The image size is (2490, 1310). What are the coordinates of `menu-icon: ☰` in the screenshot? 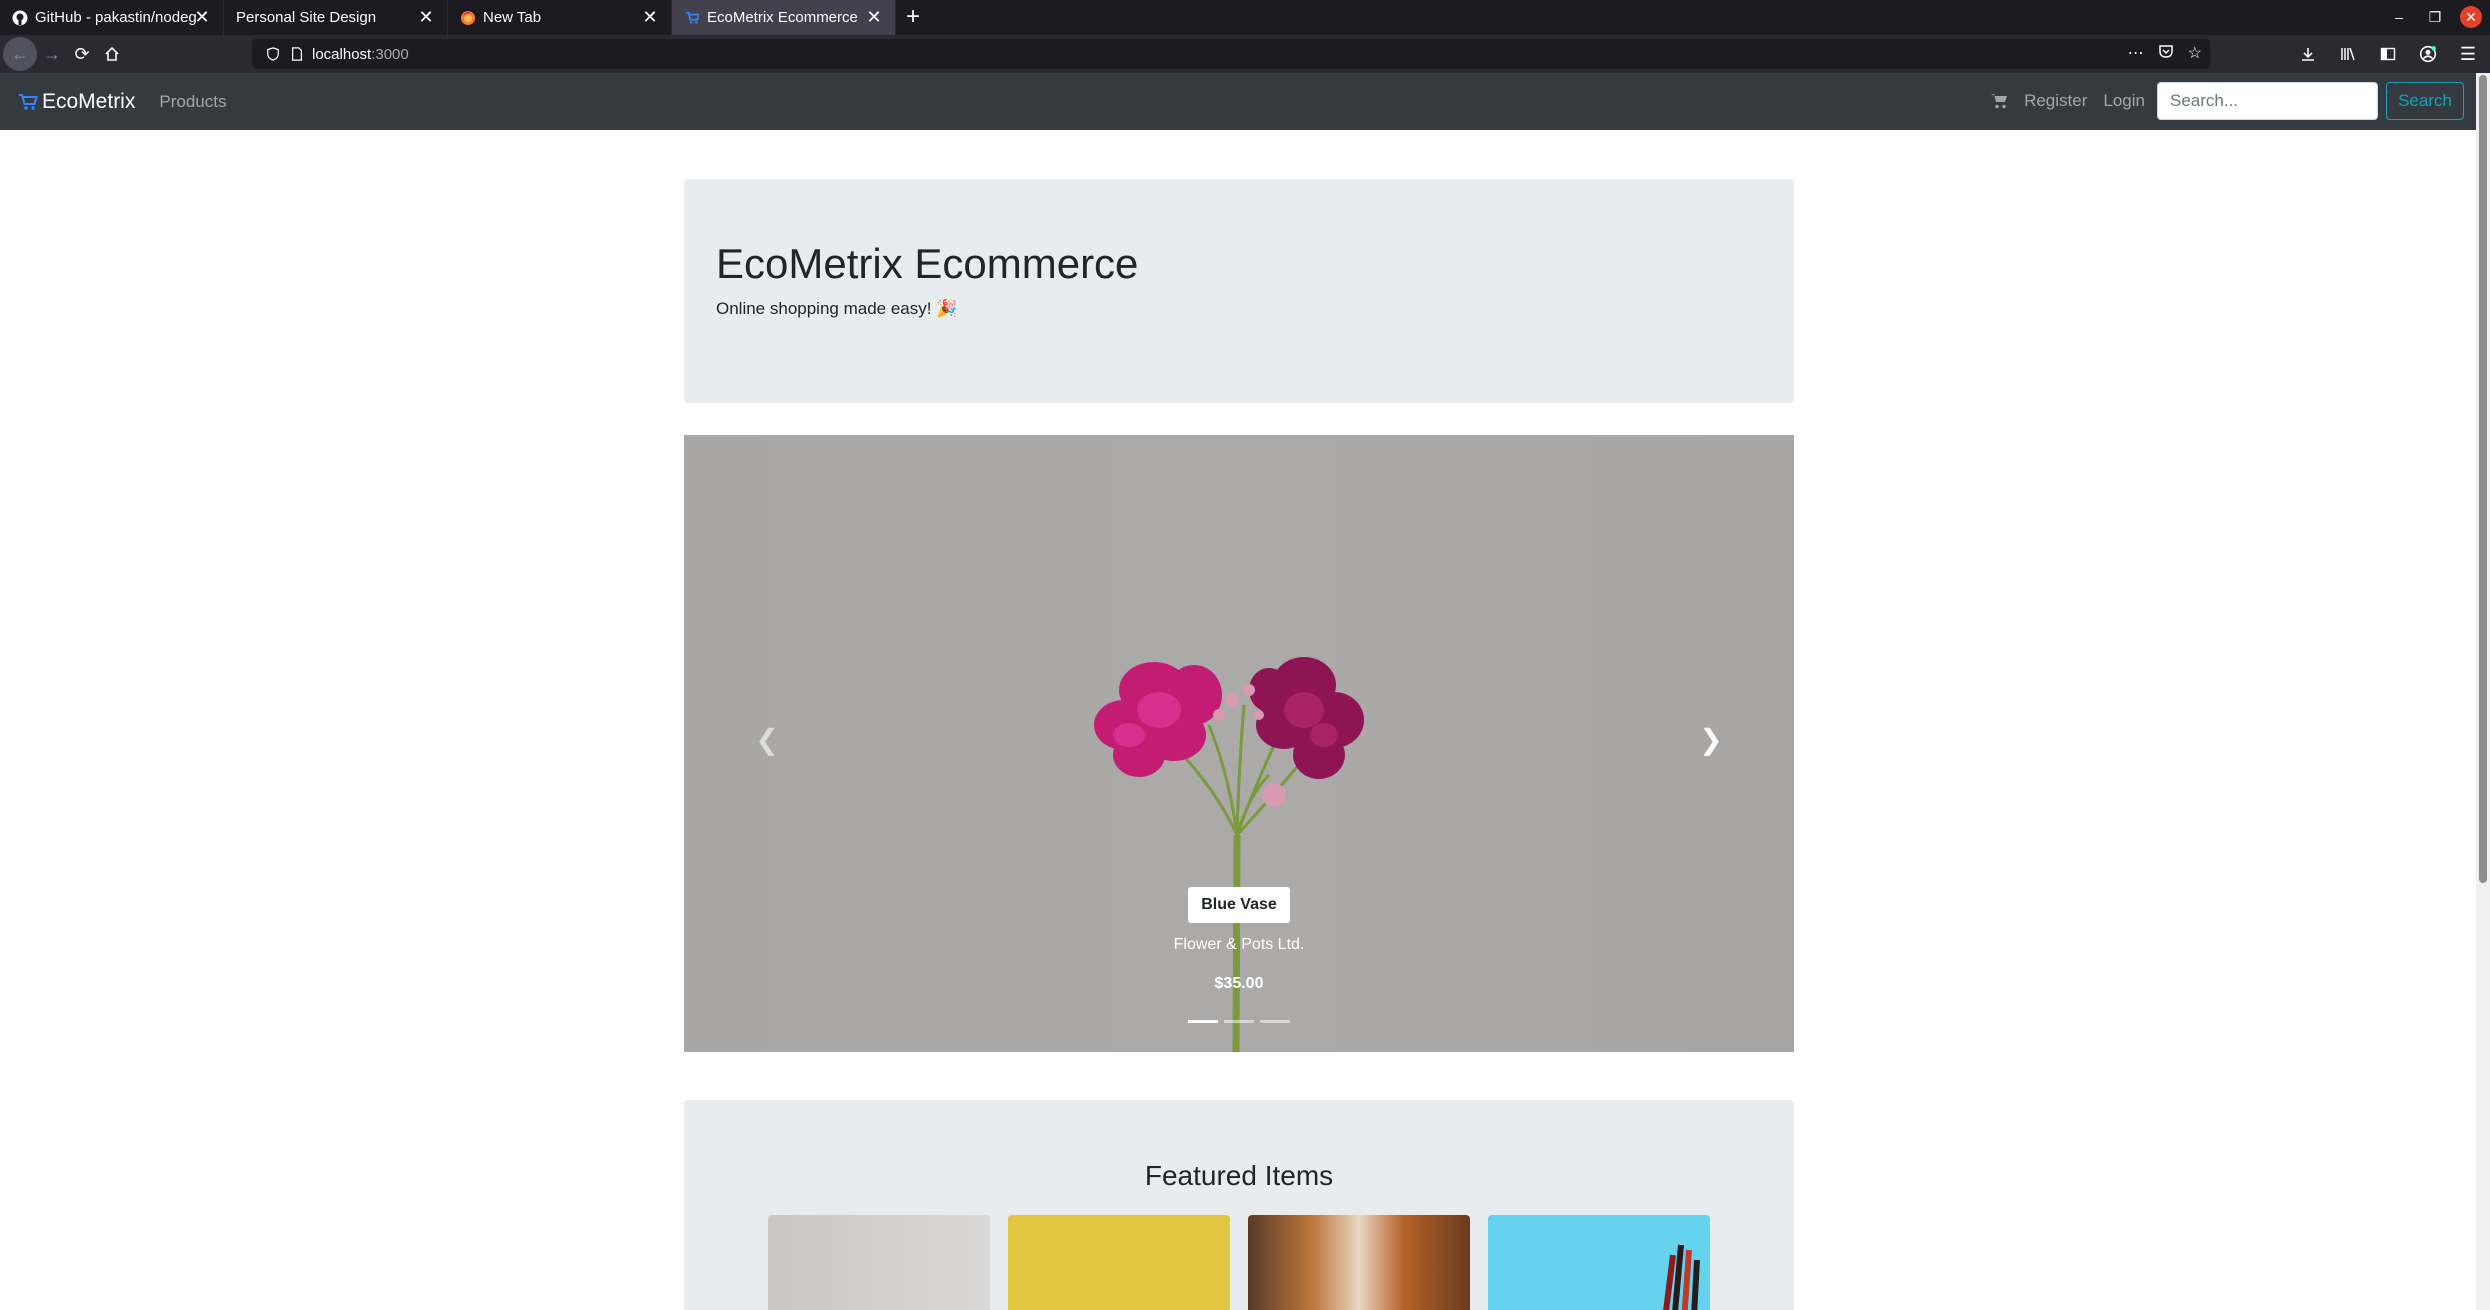 It's located at (2468, 54).